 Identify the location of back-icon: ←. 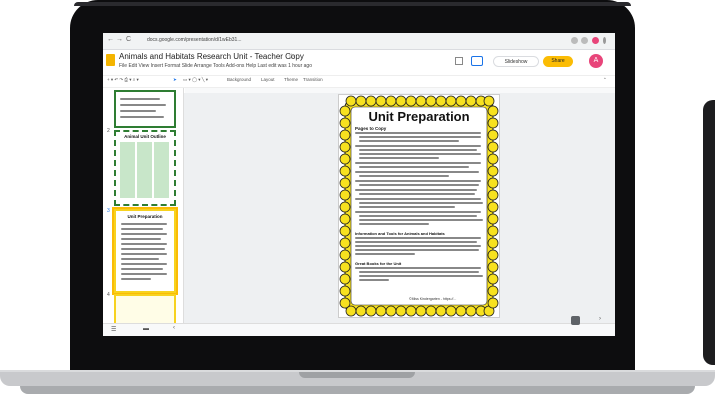
(110, 40).